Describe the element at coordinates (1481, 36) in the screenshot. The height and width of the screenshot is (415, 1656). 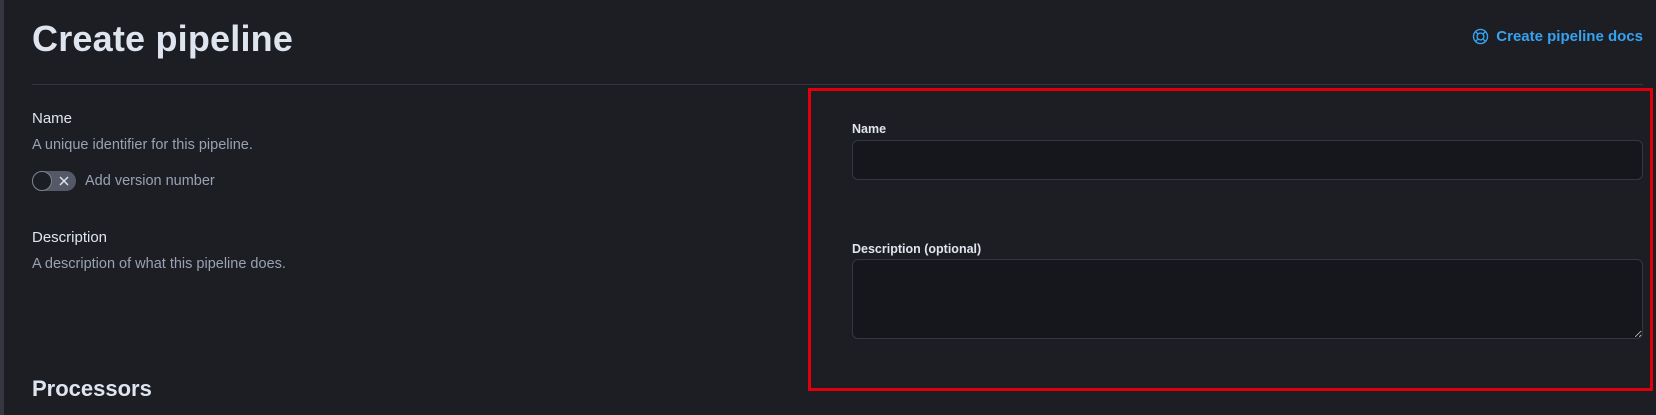
I see `lifebuoy-icon` at that location.